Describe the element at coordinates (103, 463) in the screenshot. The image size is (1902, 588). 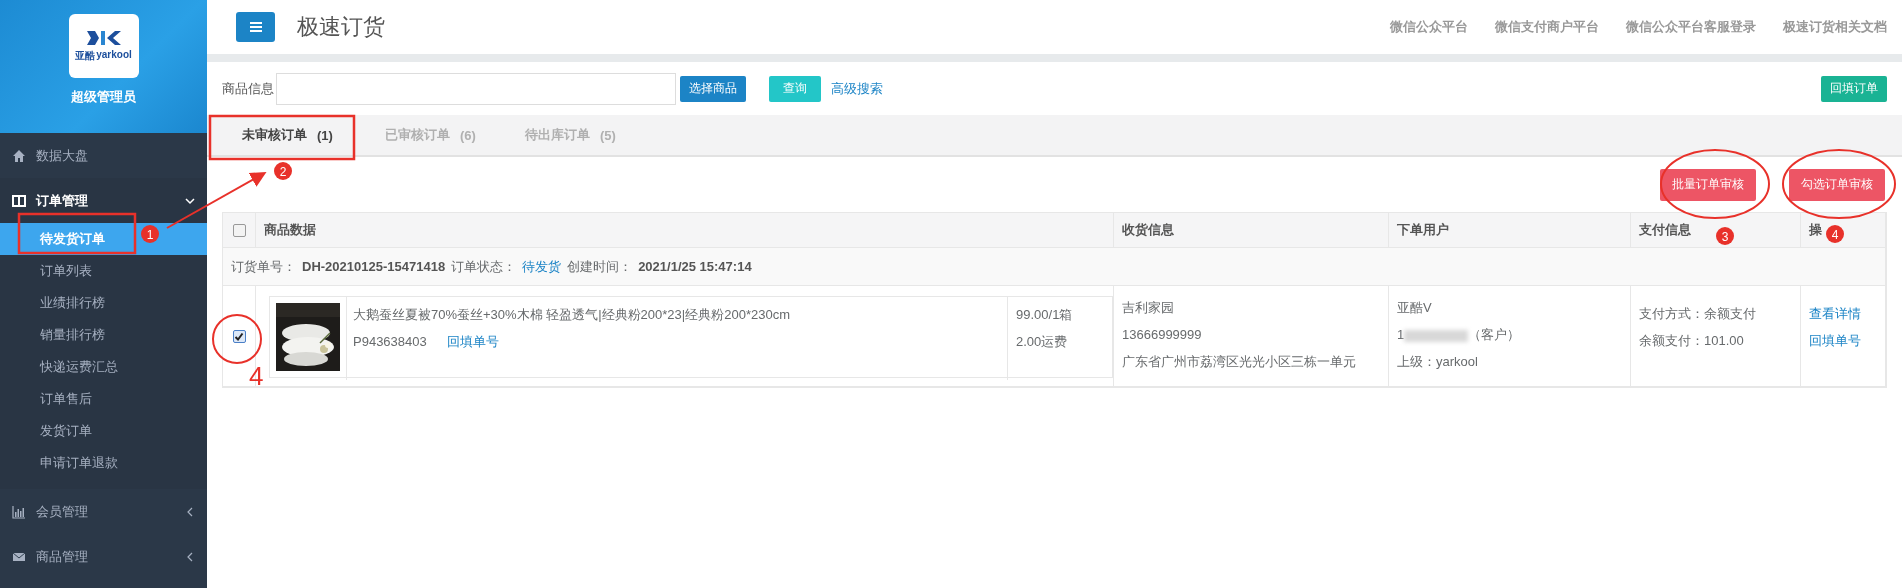
I see `sidebar-subitem: 申请订单退款` at that location.